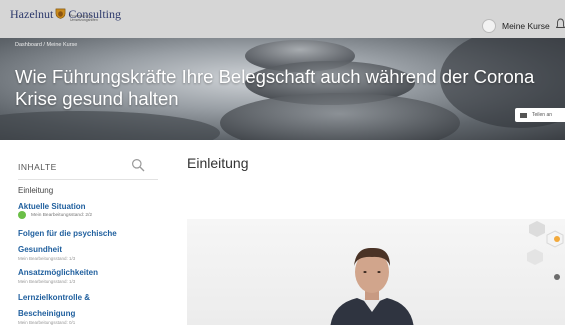  I want to click on sidebar-item-folgen: Folgen für die psychische, so click(67, 233).